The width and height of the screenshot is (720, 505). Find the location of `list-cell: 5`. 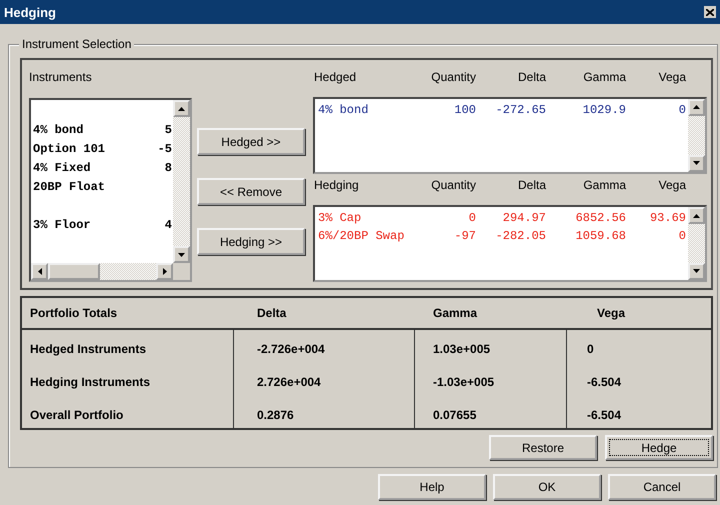

list-cell: 5 is located at coordinates (168, 129).